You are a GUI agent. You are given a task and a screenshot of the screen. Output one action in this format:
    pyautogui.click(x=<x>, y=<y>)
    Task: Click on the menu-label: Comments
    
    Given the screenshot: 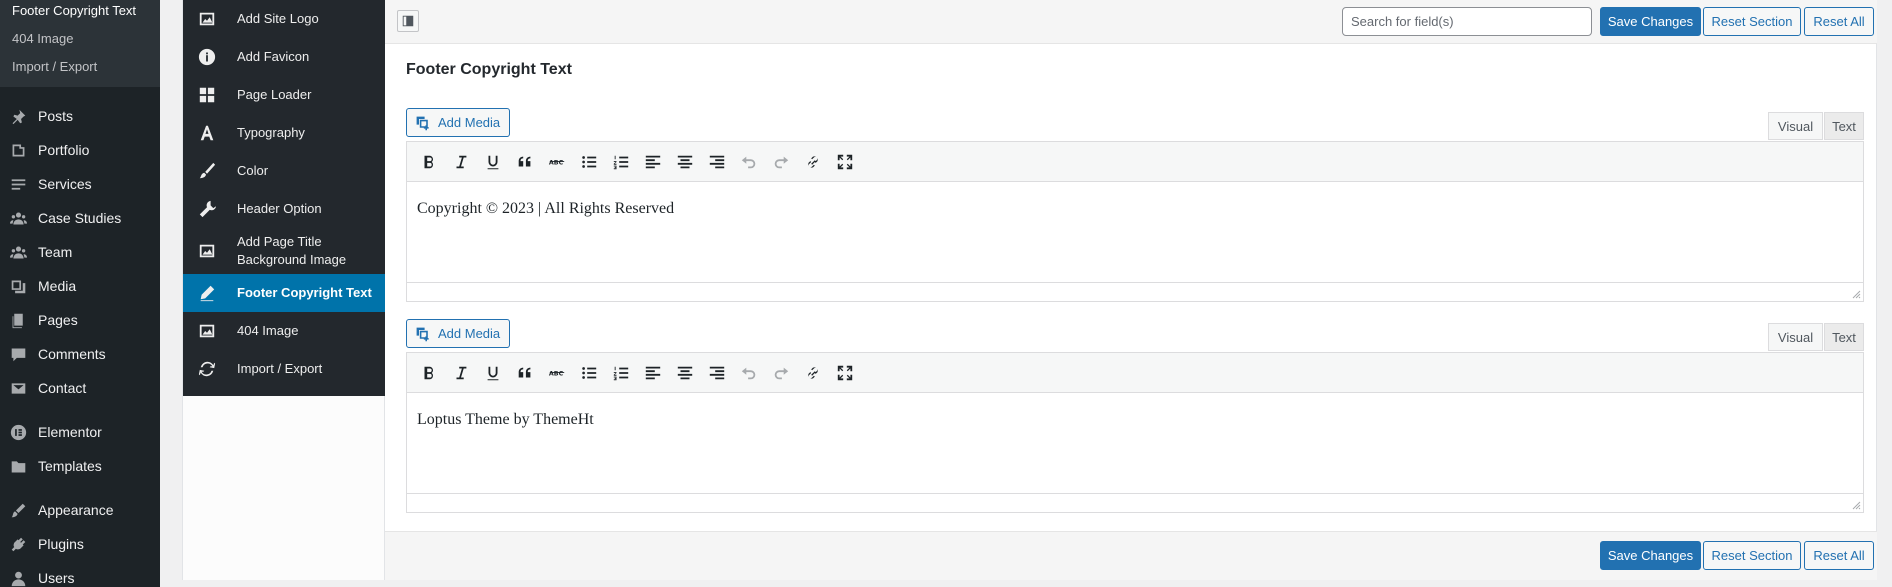 What is the action you would take?
    pyautogui.click(x=72, y=354)
    